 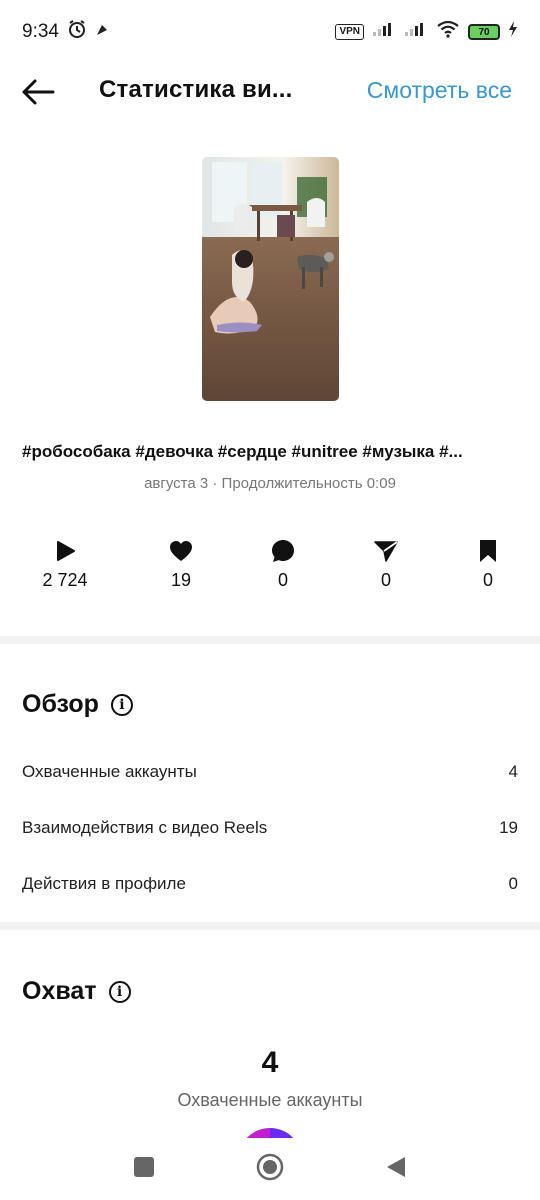 I want to click on metric-value: 2 724, so click(x=65, y=580).